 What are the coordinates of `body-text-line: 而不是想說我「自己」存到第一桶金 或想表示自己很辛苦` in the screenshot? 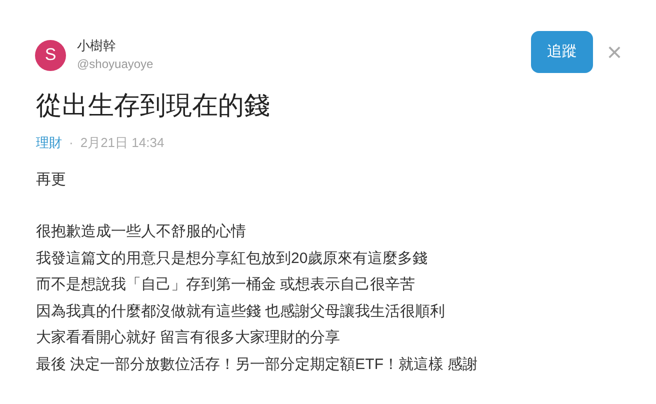 It's located at (226, 285).